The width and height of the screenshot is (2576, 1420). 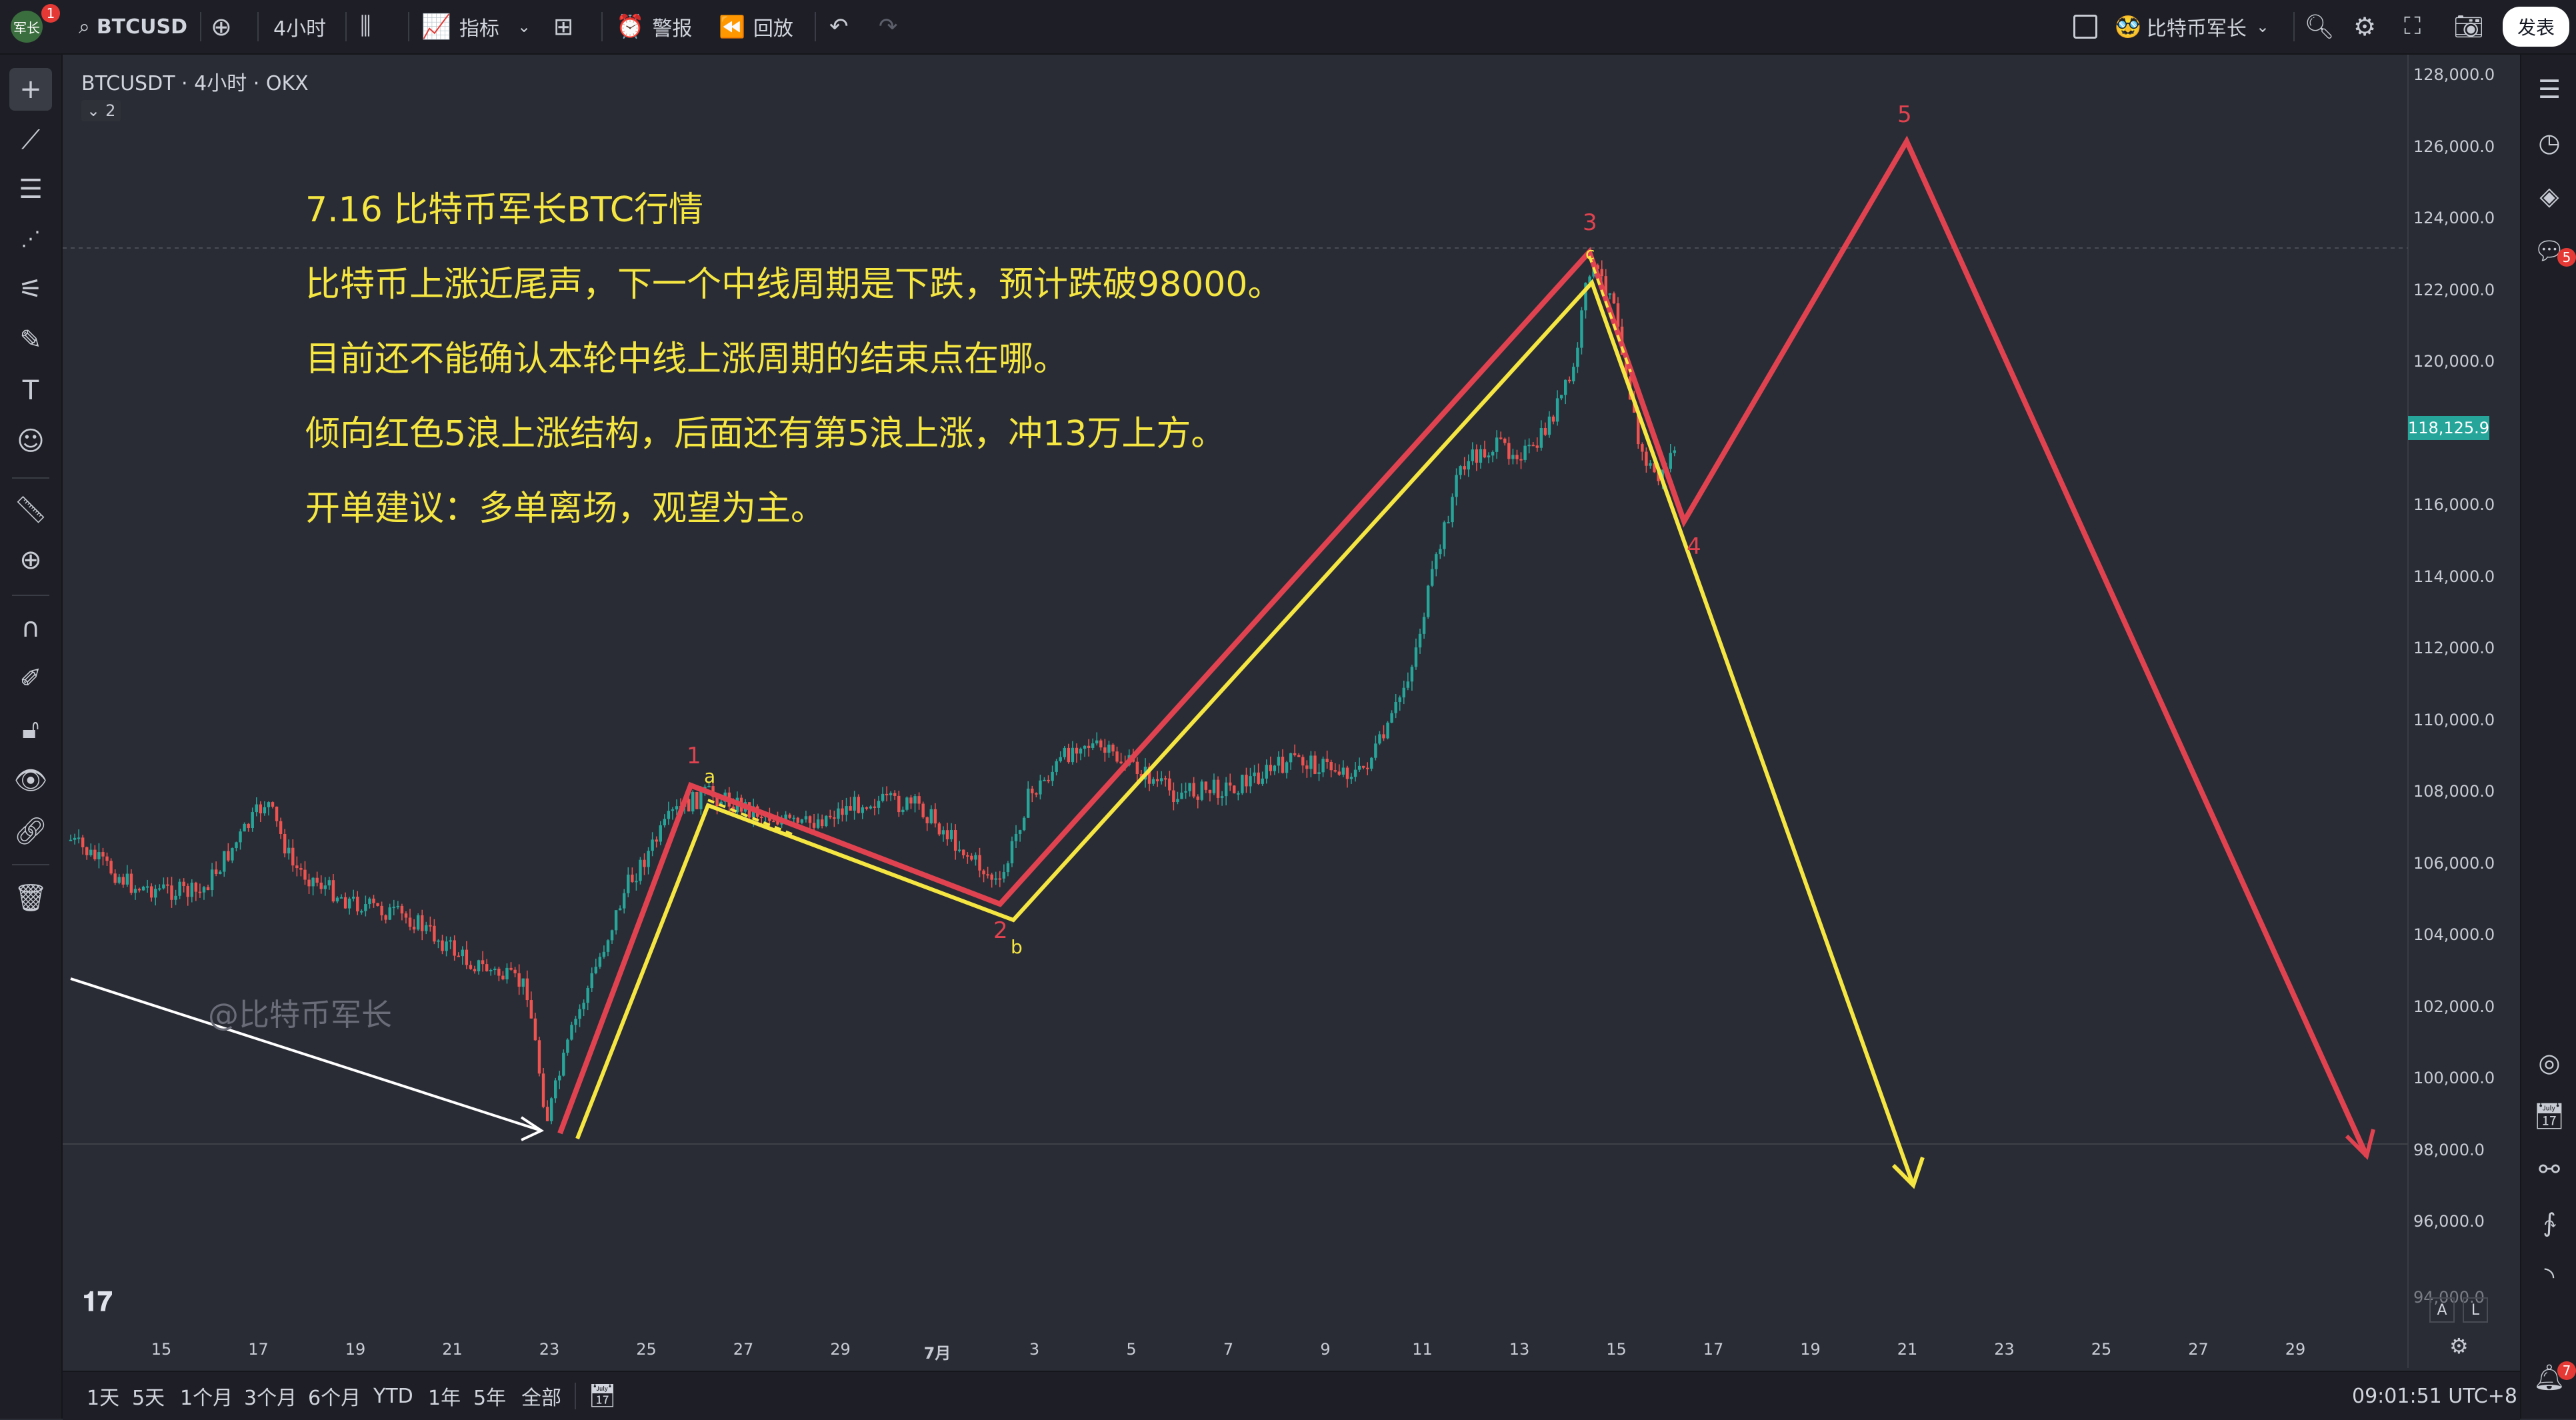 I want to click on price-axis-label: 108,000.0, so click(x=2454, y=791).